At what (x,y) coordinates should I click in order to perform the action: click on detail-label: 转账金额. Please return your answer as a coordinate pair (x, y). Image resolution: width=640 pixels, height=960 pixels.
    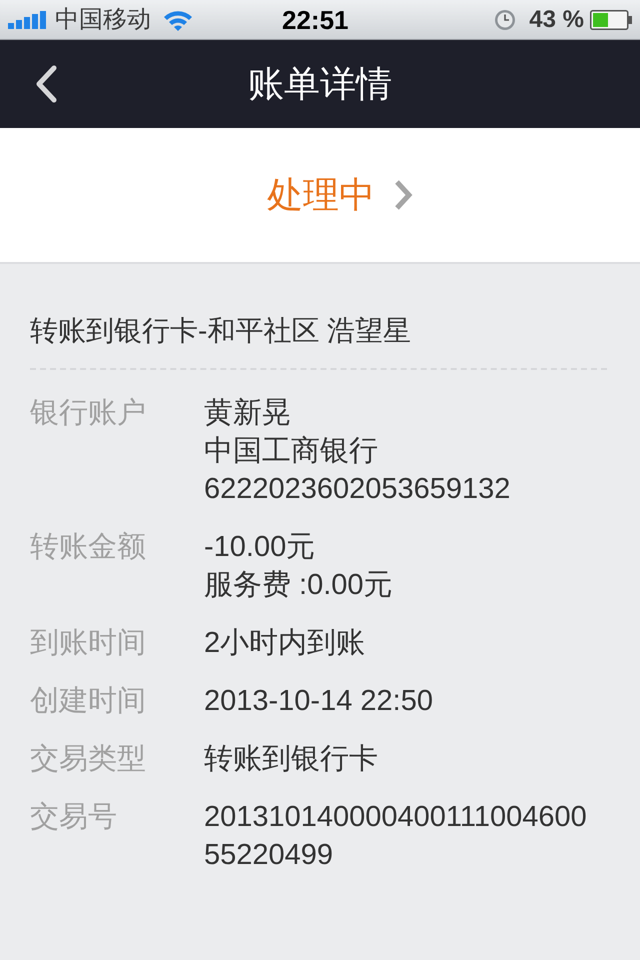
    Looking at the image, I should click on (88, 547).